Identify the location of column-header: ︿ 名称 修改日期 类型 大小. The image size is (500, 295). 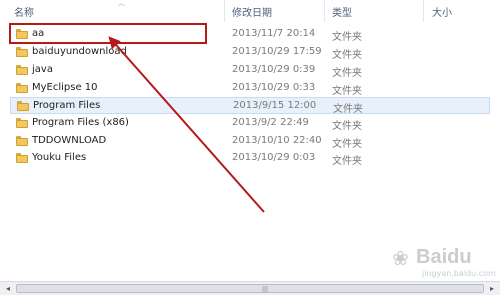
(250, 11).